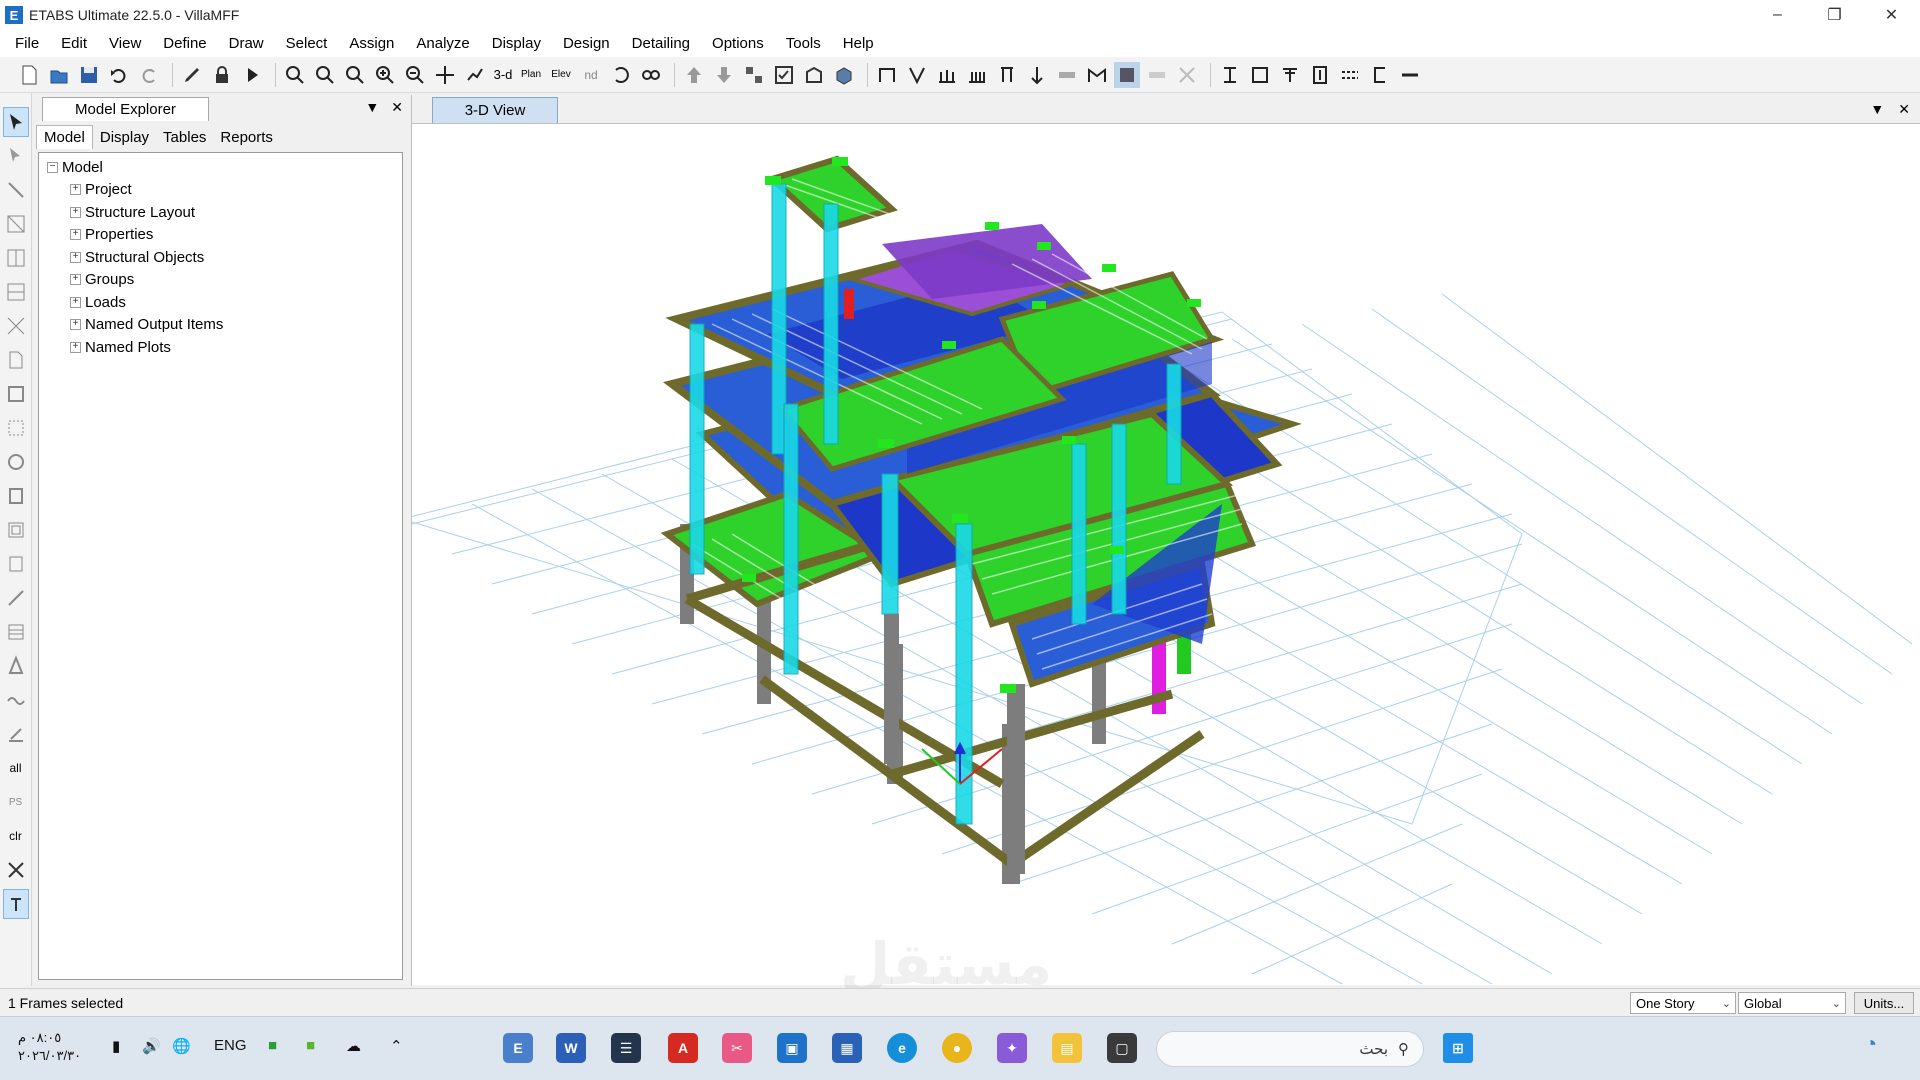  Describe the element at coordinates (16, 326) in the screenshot. I see `draw-brace-strip-icon` at that location.